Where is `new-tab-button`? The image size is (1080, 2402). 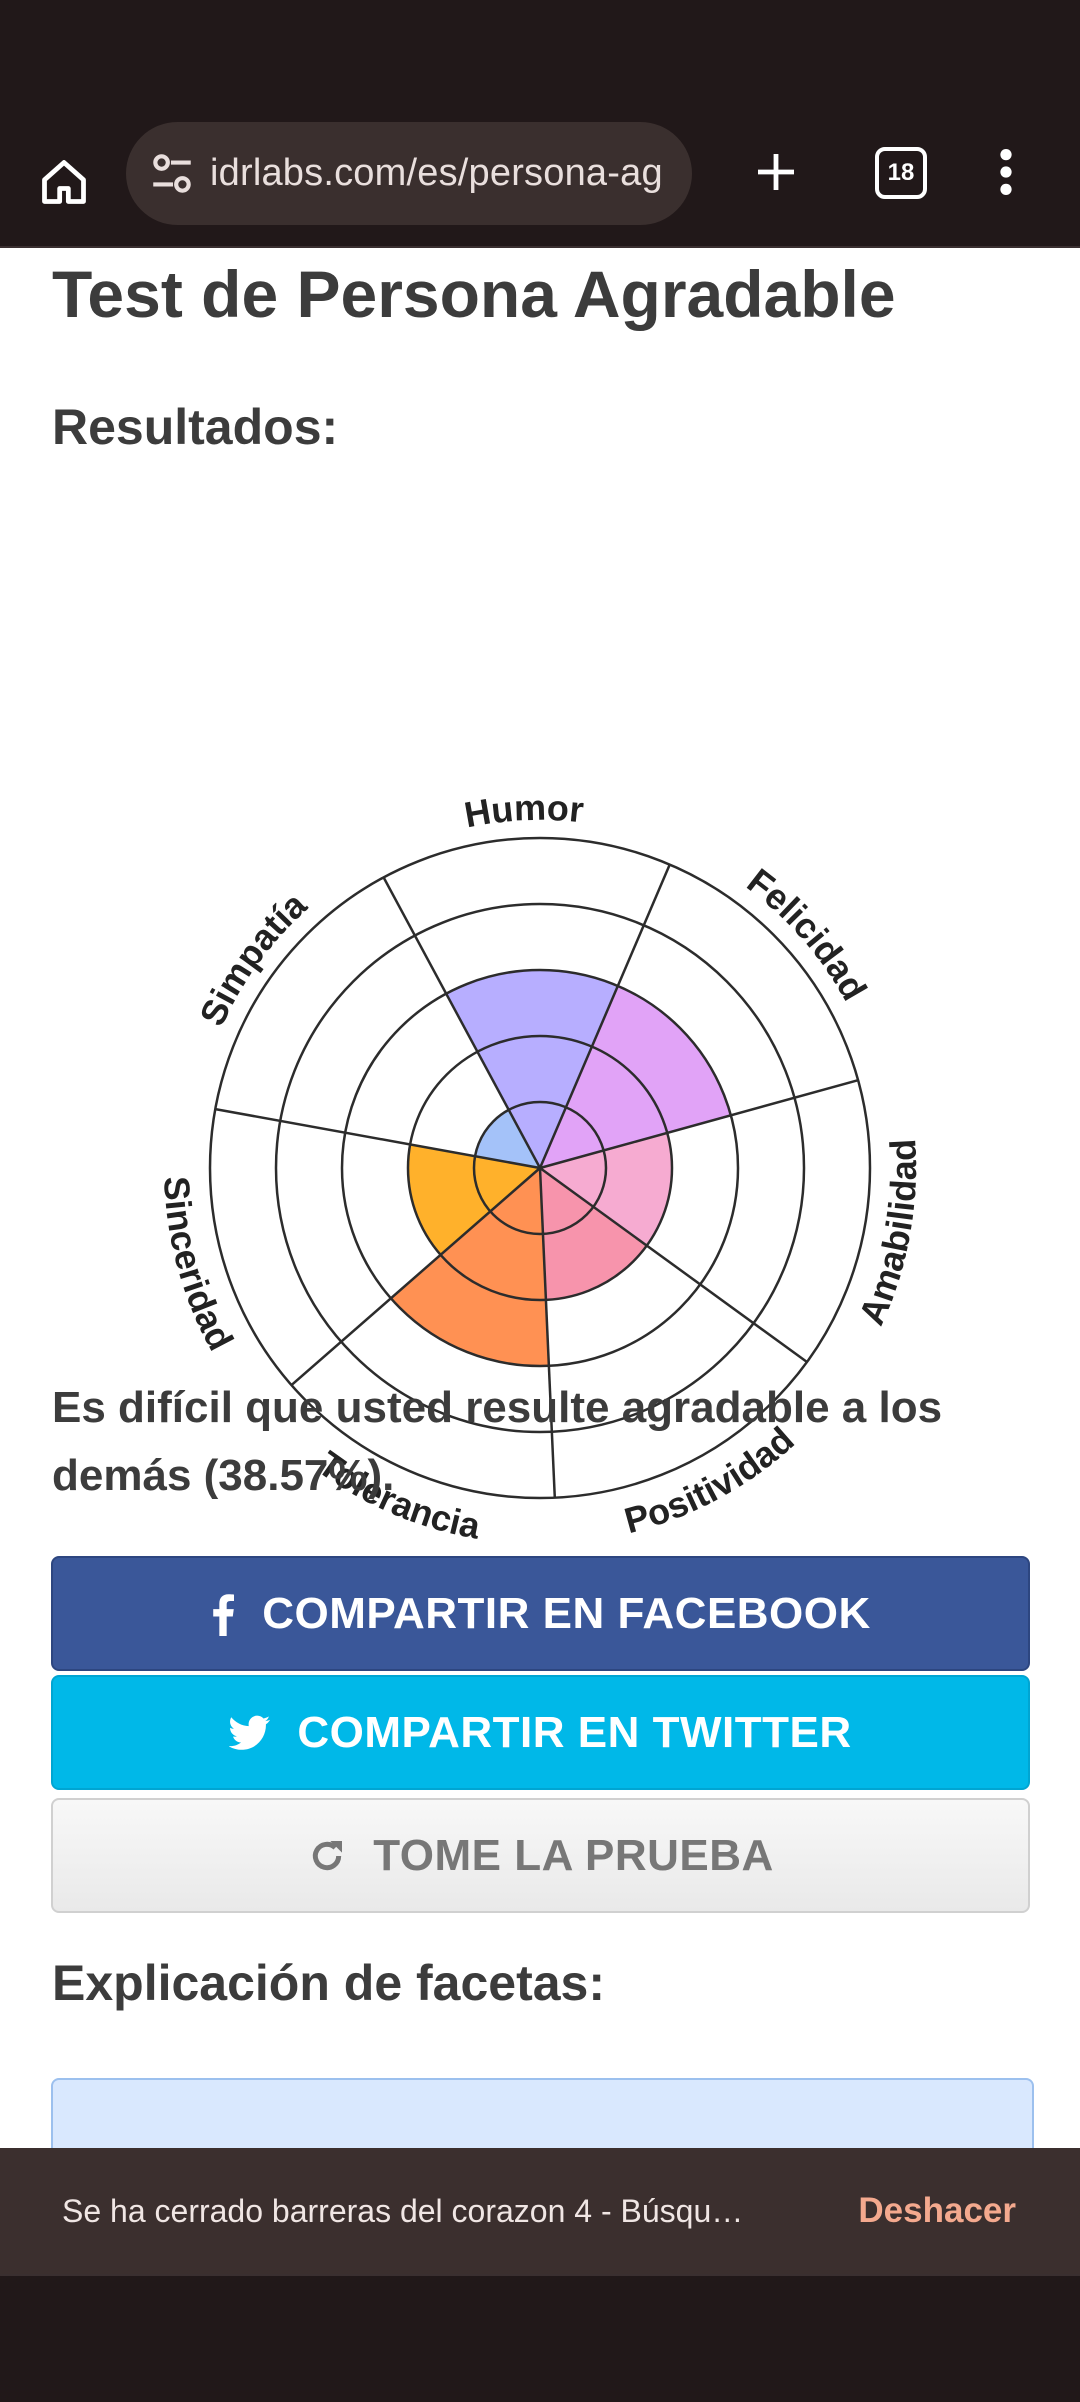
new-tab-button is located at coordinates (776, 172).